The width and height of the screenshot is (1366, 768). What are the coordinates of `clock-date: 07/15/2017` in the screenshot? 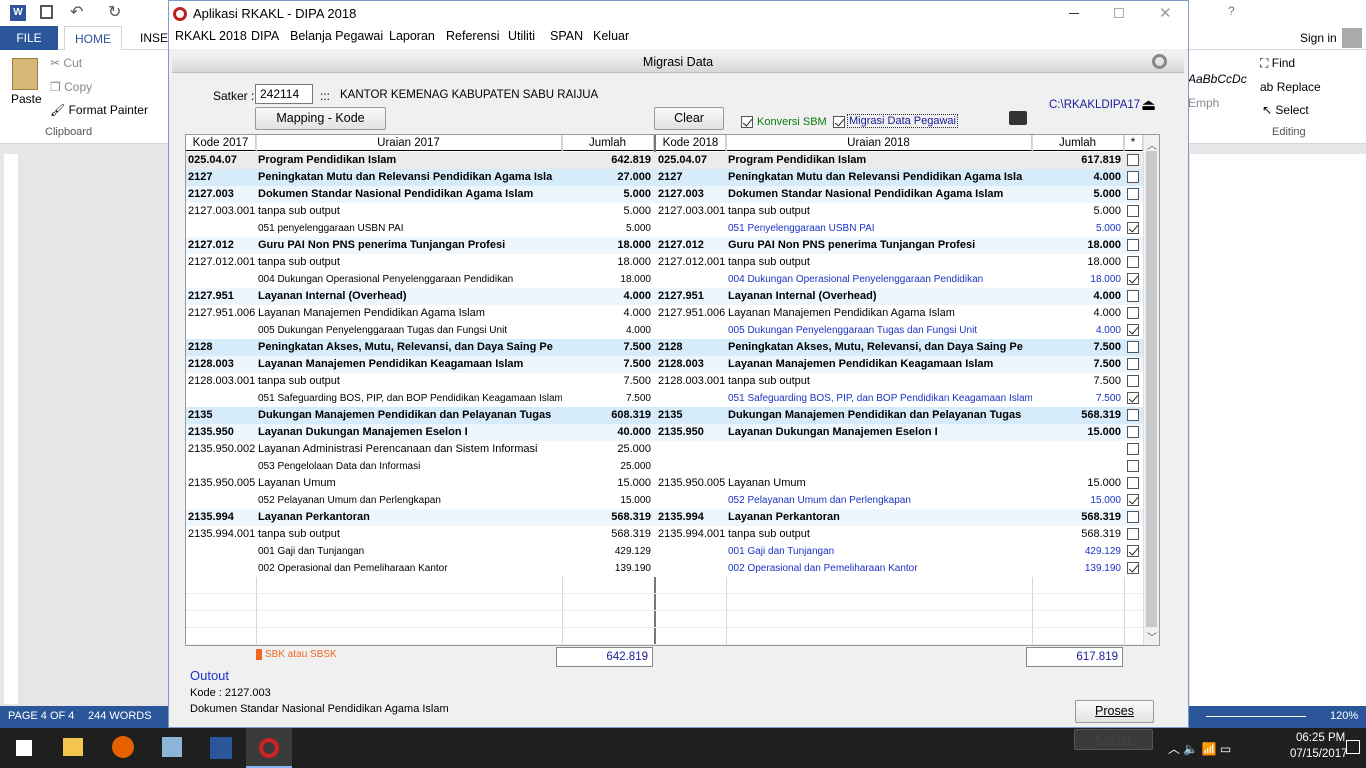 It's located at (1319, 754).